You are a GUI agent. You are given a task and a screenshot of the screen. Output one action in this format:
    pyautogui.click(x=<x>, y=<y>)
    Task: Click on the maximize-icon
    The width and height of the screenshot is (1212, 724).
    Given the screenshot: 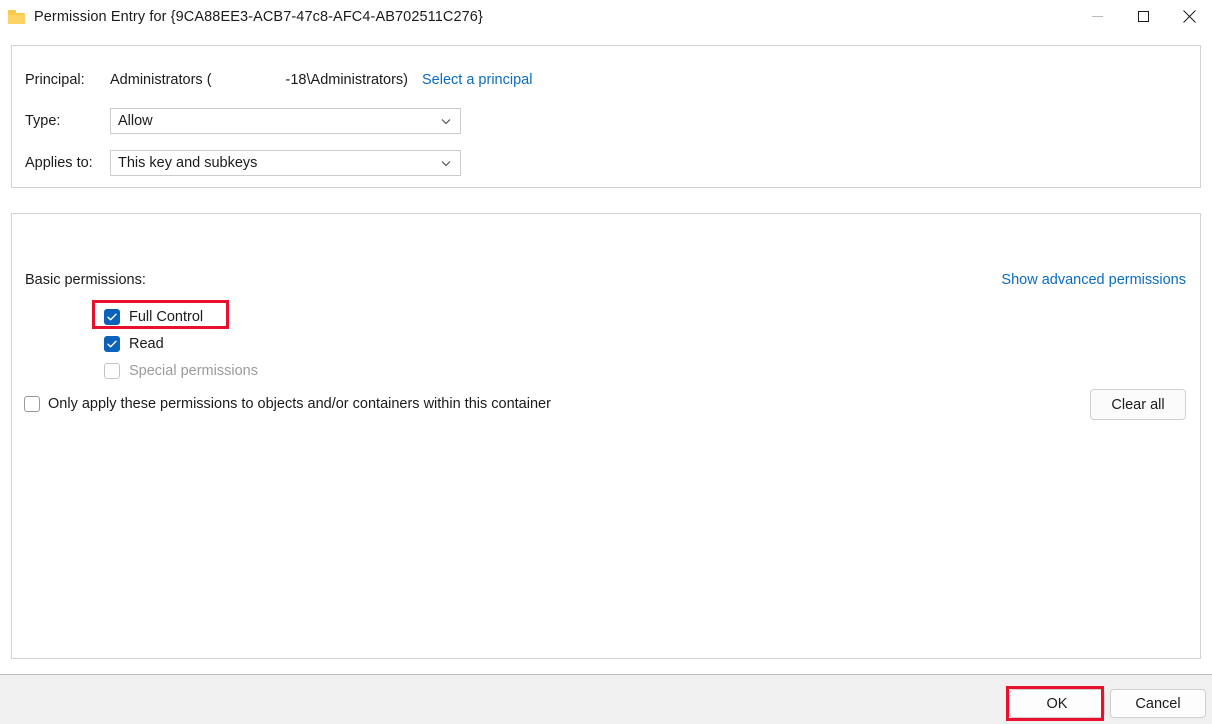 What is the action you would take?
    pyautogui.click(x=1143, y=16)
    